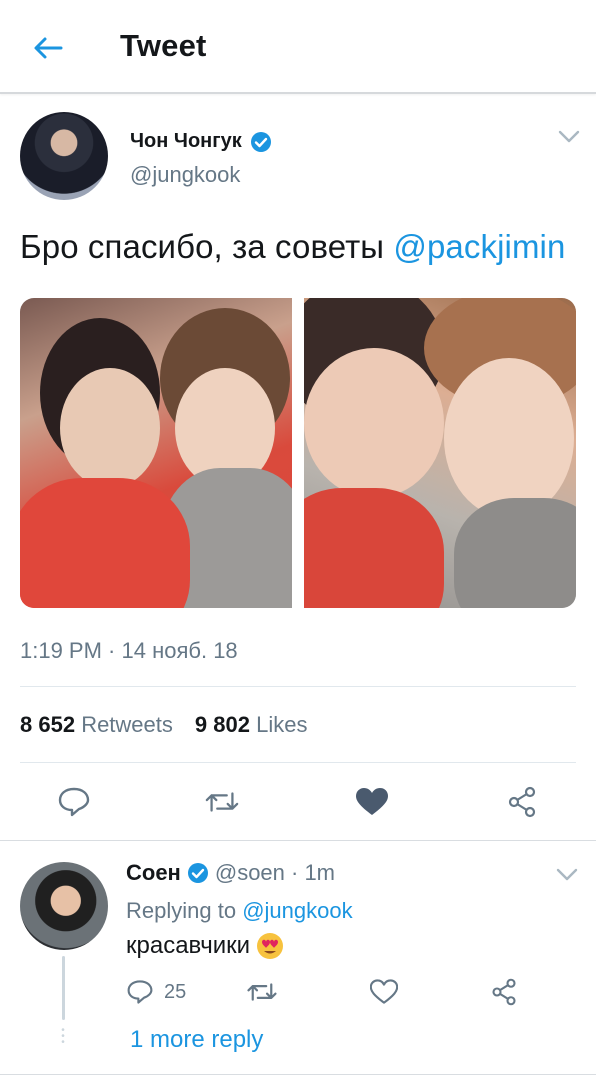  Describe the element at coordinates (297, 910) in the screenshot. I see `replying-handle: @jungkook` at that location.